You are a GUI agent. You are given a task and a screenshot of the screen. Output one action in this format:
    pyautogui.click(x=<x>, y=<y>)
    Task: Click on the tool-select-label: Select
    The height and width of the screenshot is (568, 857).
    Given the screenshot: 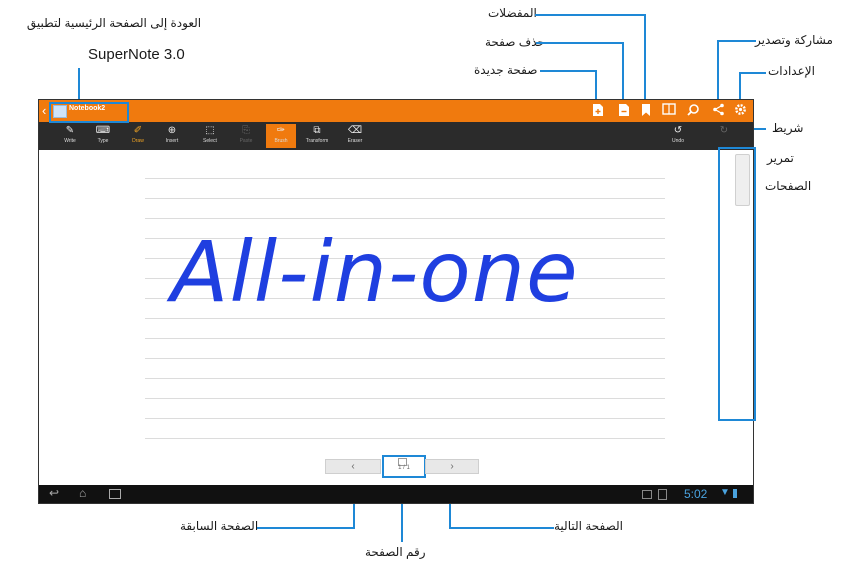 What is the action you would take?
    pyautogui.click(x=210, y=141)
    